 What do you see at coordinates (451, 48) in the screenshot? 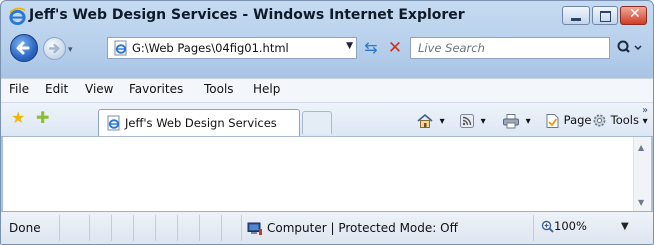
I see `search-input: Live Search` at bounding box center [451, 48].